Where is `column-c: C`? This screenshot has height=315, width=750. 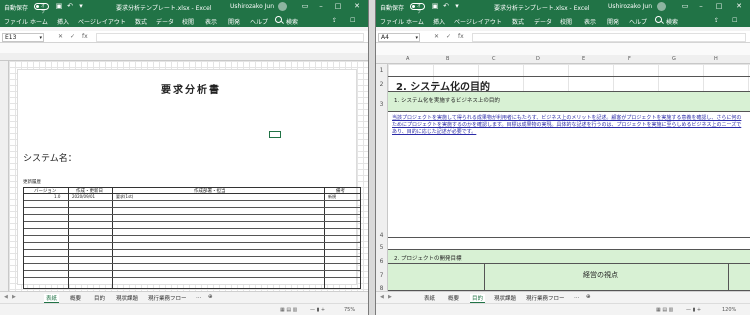
column-c: C is located at coordinates (494, 59).